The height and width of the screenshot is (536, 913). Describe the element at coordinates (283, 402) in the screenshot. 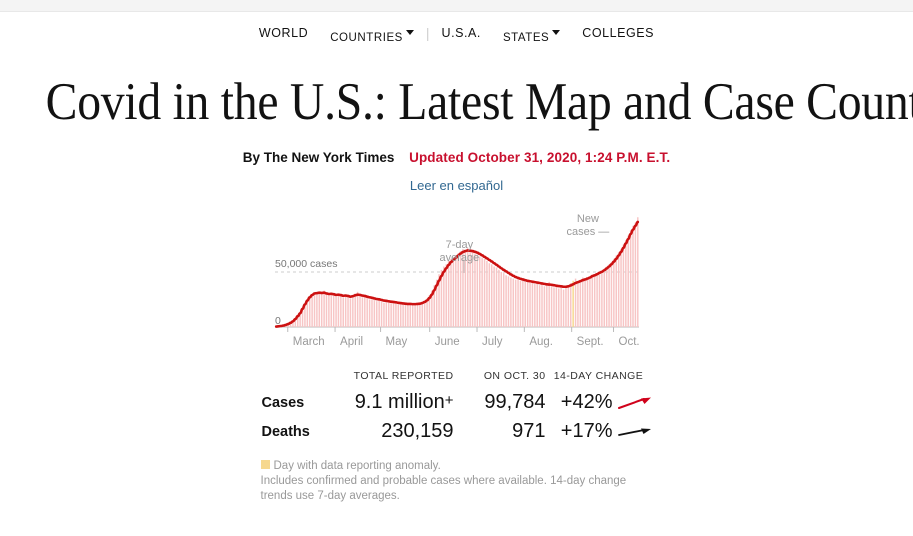

I see `row-label-cases: Cases` at that location.